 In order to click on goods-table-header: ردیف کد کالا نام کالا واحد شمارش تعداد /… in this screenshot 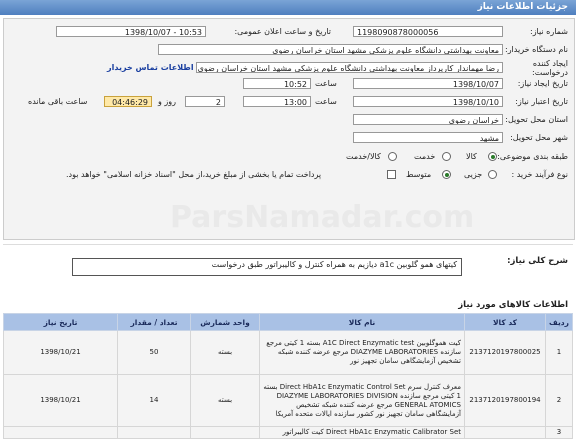, I will do `click(288, 322)`.